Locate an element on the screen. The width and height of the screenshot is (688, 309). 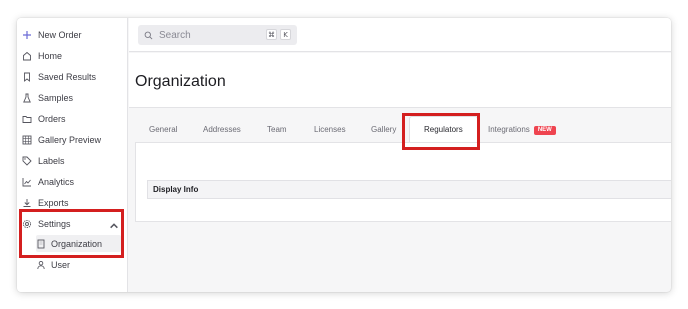
plus-icon is located at coordinates (27, 35).